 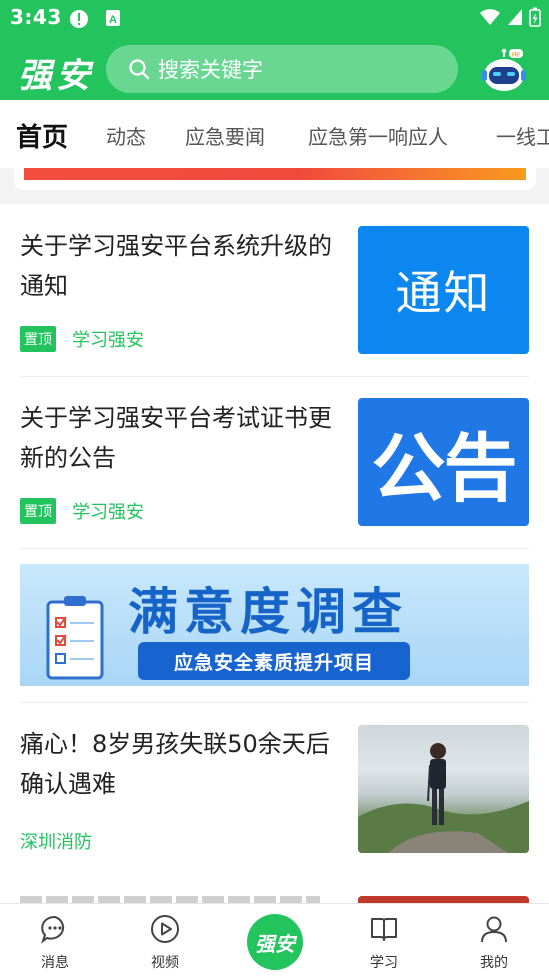 What do you see at coordinates (384, 963) in the screenshot?
I see `nav-label: 学习` at bounding box center [384, 963].